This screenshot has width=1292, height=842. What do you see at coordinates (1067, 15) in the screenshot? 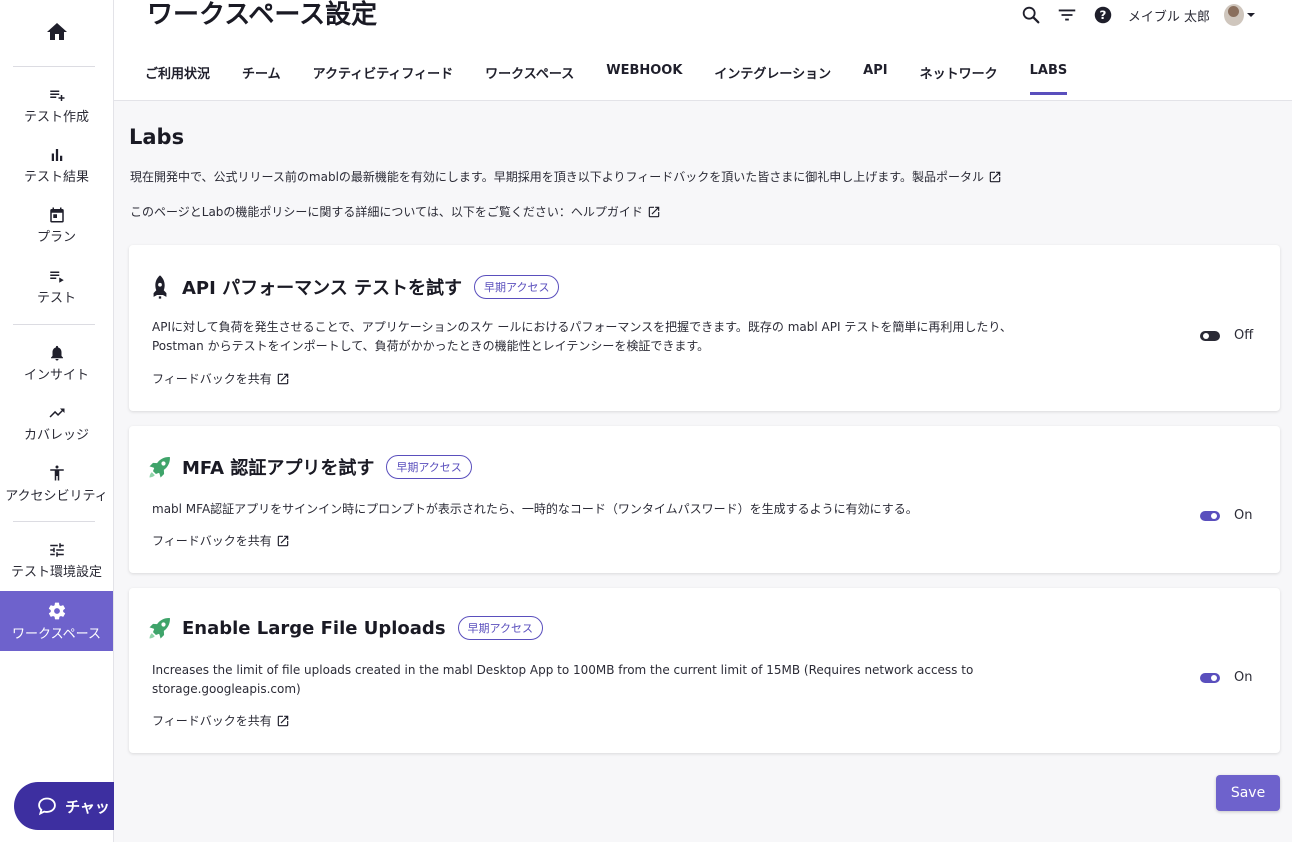
I see `filter-icon` at bounding box center [1067, 15].